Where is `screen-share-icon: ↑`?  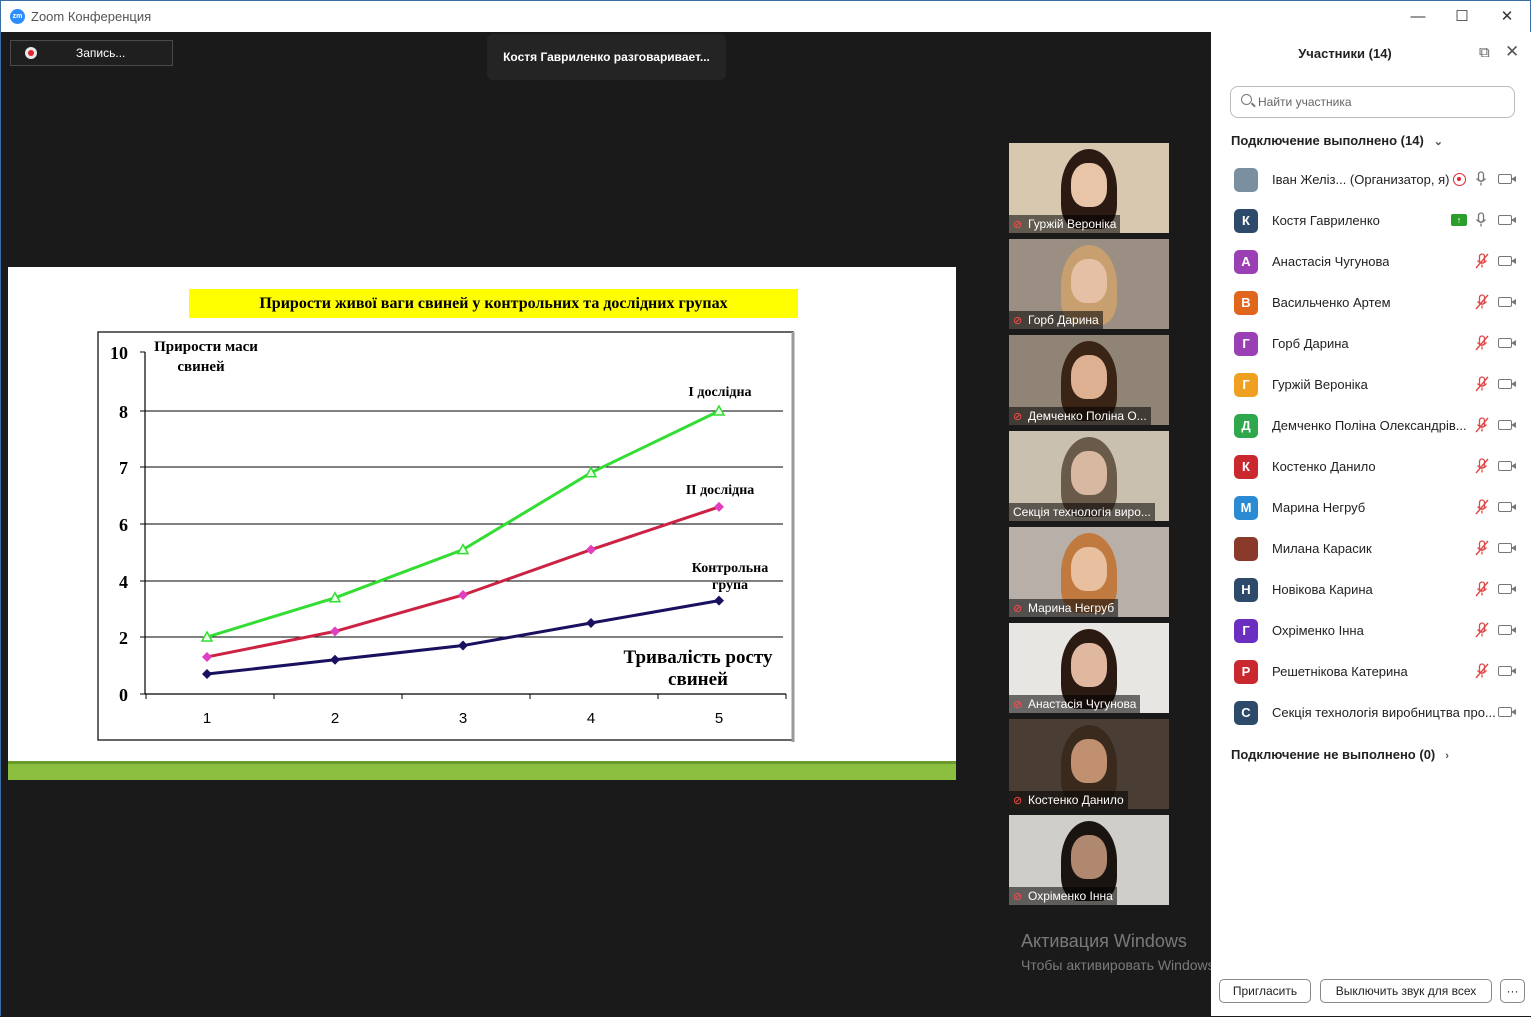 screen-share-icon: ↑ is located at coordinates (1459, 220).